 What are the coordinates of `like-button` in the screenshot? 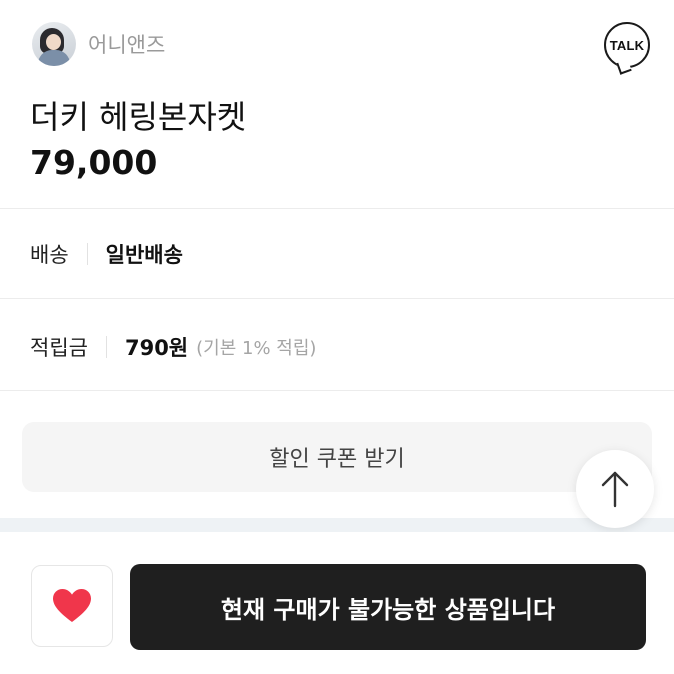 It's located at (72, 606).